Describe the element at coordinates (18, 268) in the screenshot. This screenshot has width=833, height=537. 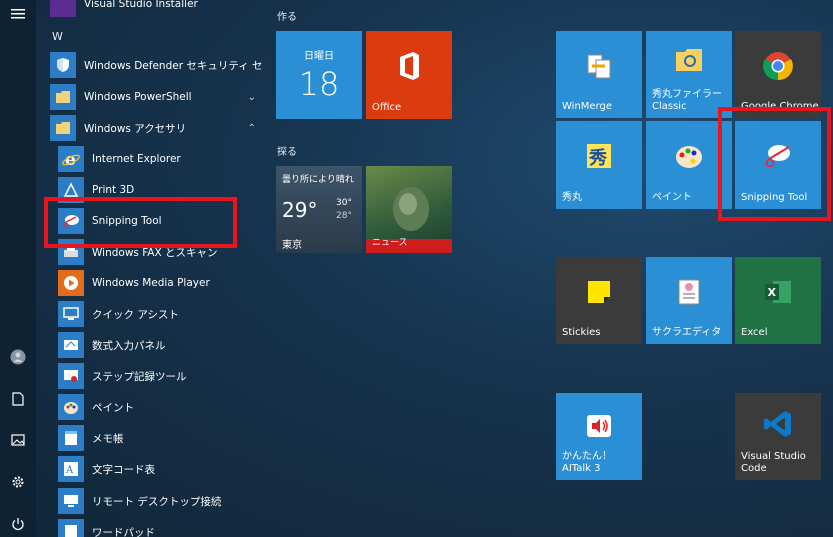
I see `left-rail` at that location.